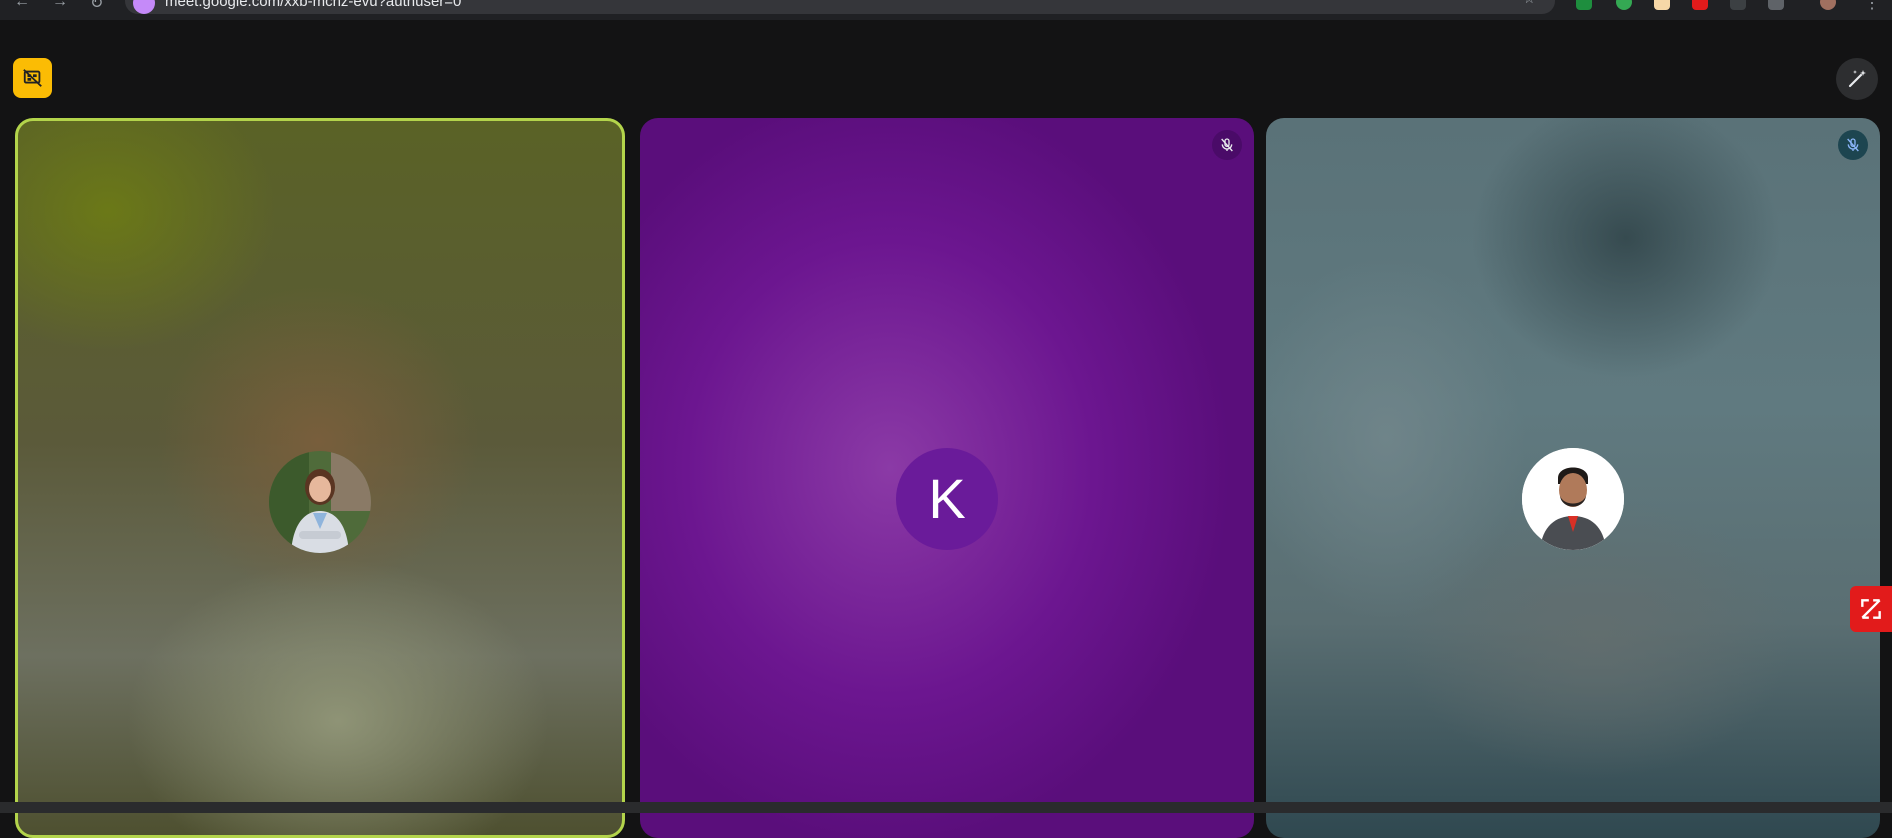  I want to click on man-profile-photo-icon, so click(1573, 499).